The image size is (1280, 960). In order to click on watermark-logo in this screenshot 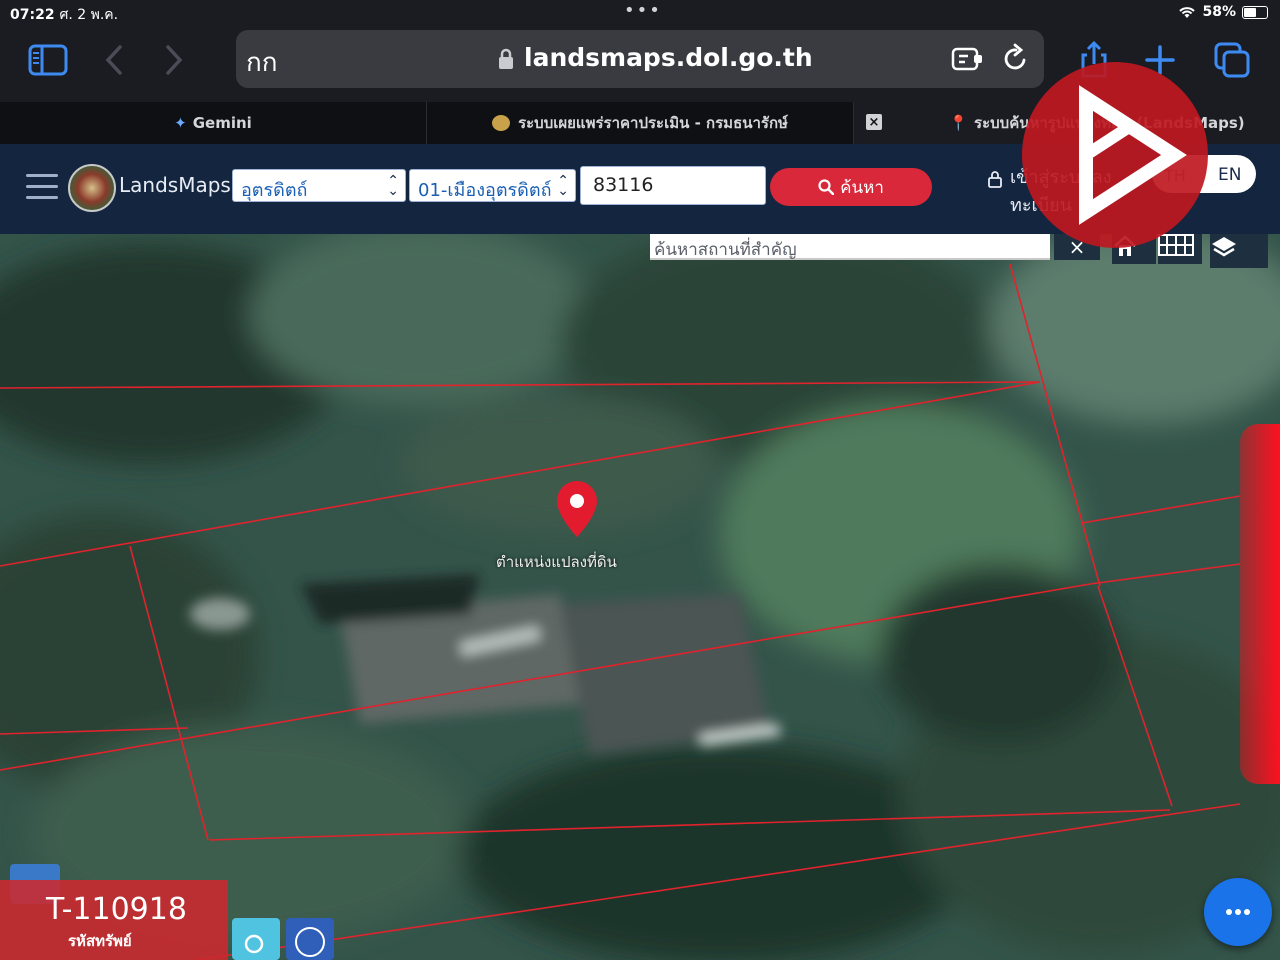, I will do `click(1115, 155)`.